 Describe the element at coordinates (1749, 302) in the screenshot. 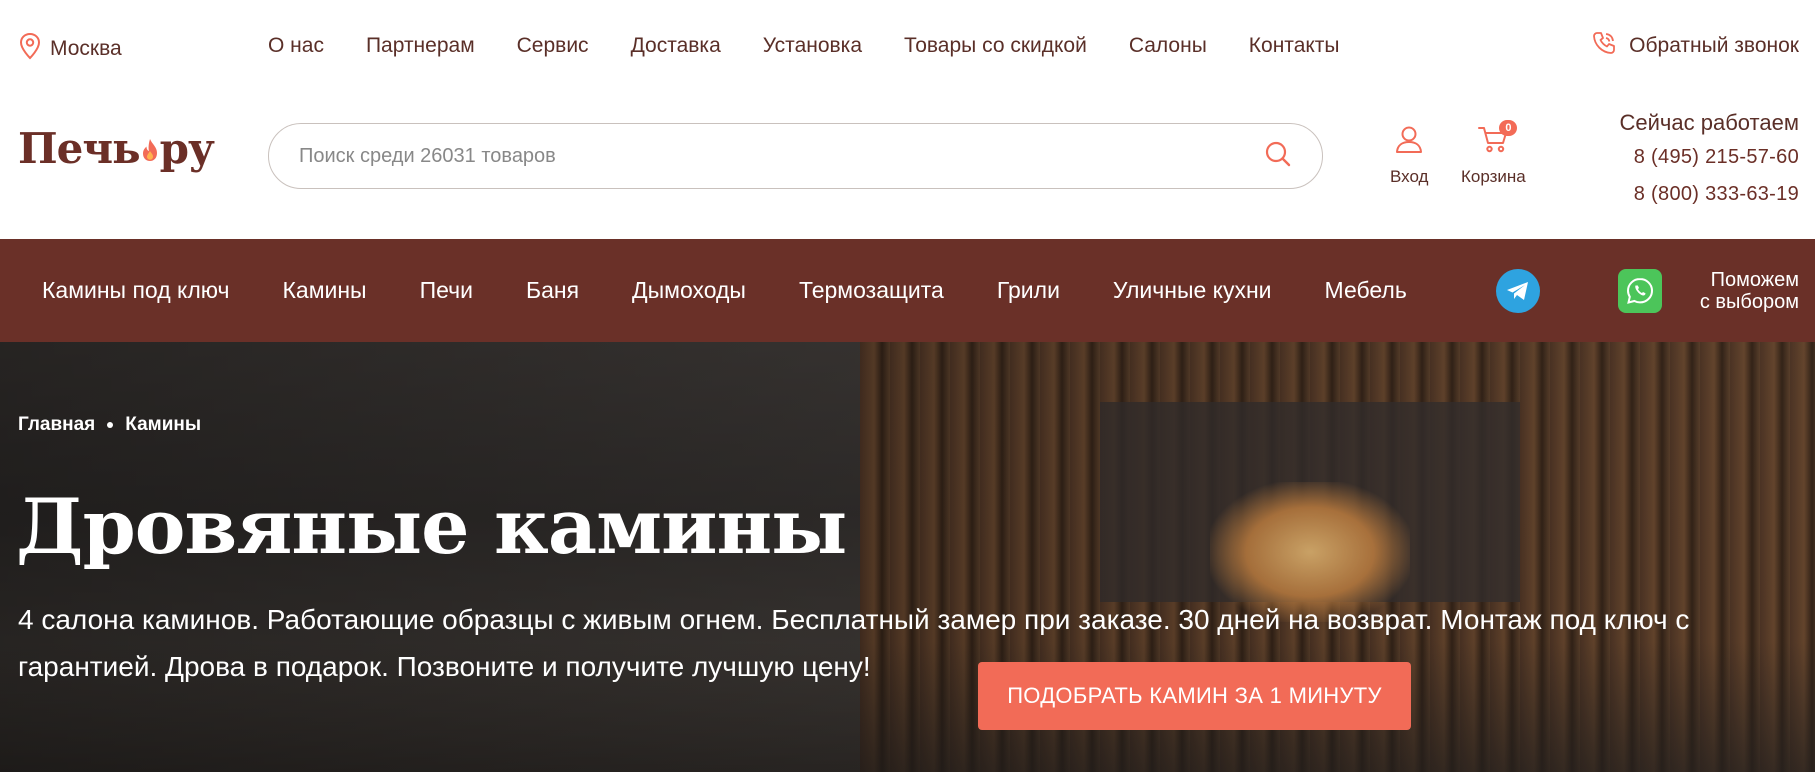

I see `help-line2: с выбором` at that location.